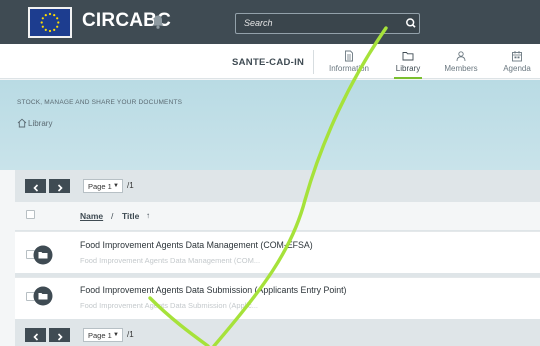  Describe the element at coordinates (40, 123) in the screenshot. I see `breadcrumb-library: Library` at that location.